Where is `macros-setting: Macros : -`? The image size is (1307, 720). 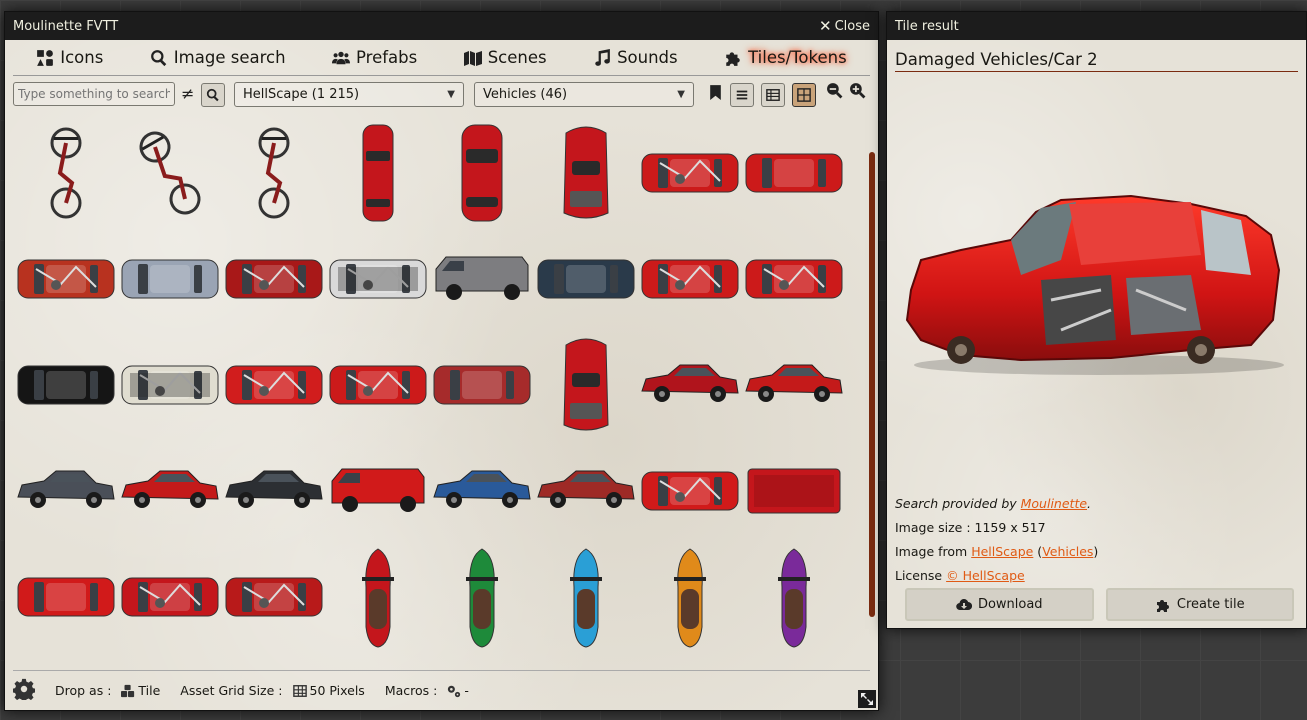
macros-setting: Macros : - is located at coordinates (427, 690).